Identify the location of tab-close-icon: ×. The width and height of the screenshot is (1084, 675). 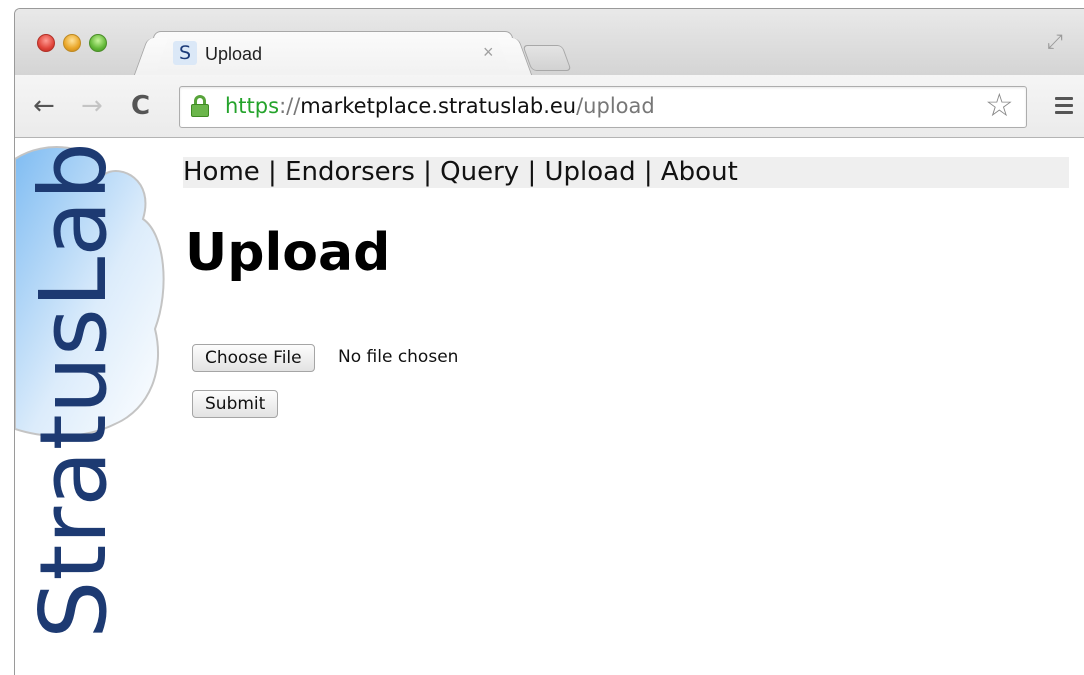
(488, 52).